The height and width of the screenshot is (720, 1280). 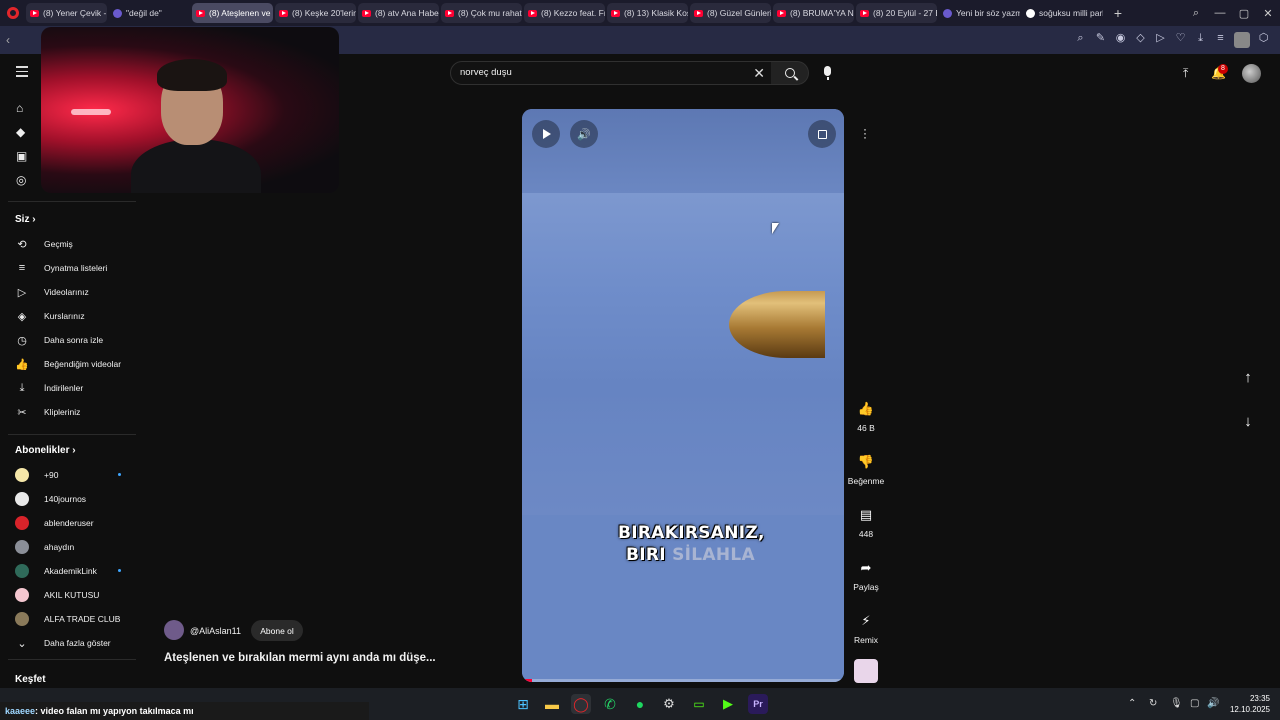 I want to click on sidebar-item: ⟲ Geçmiş, so click(x=43, y=244).